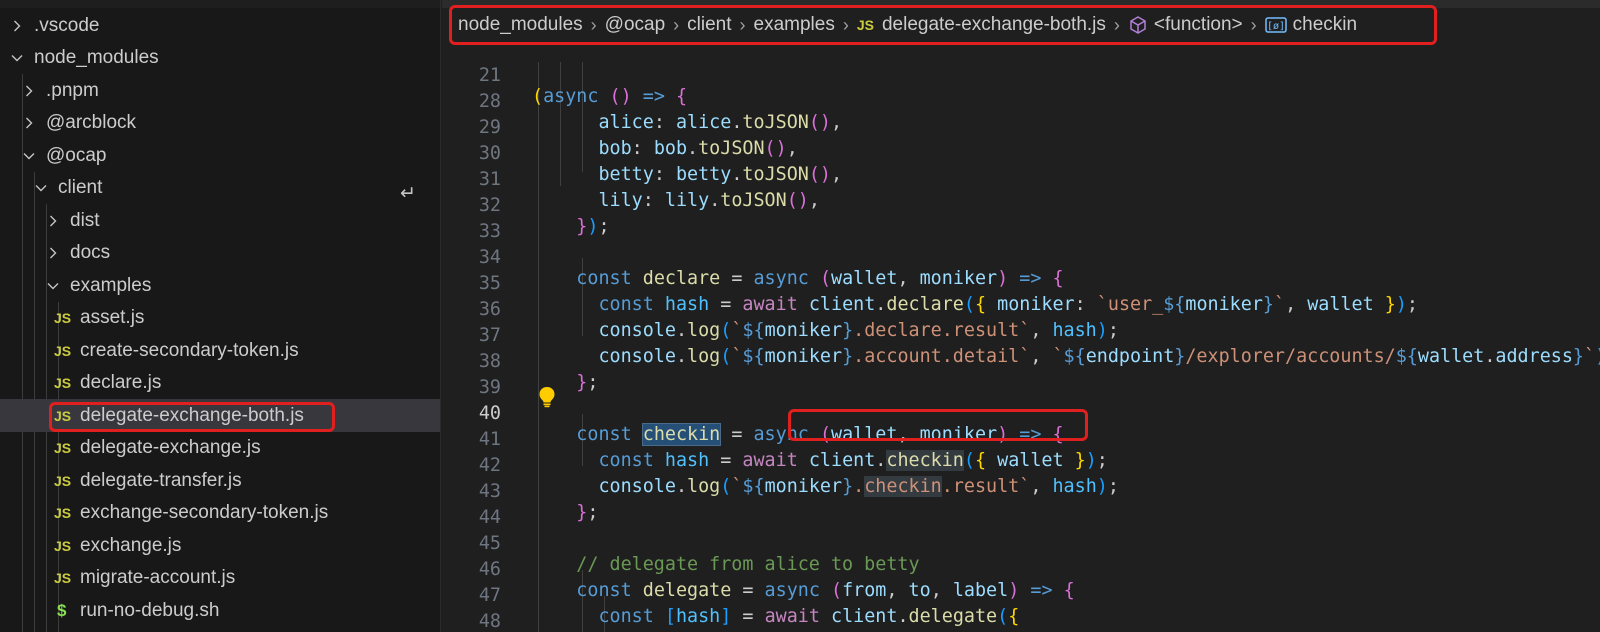  What do you see at coordinates (189, 350) in the screenshot?
I see `tree-item-label: create-secondary-token.js` at bounding box center [189, 350].